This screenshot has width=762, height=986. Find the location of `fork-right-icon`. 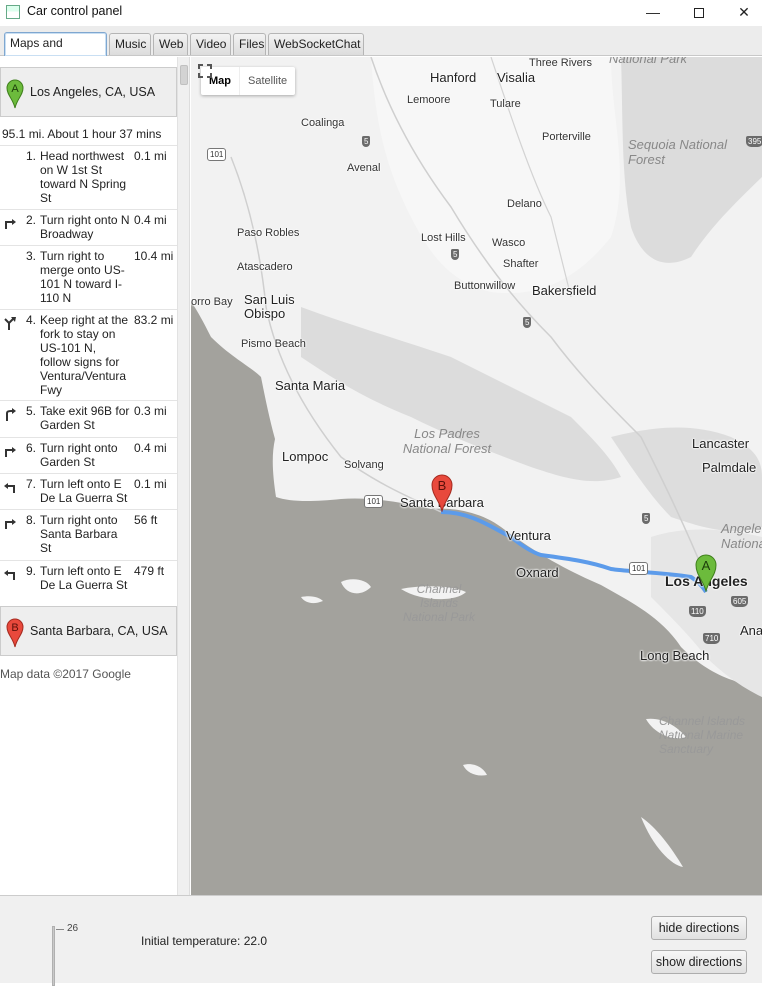

fork-right-icon is located at coordinates (10, 323).